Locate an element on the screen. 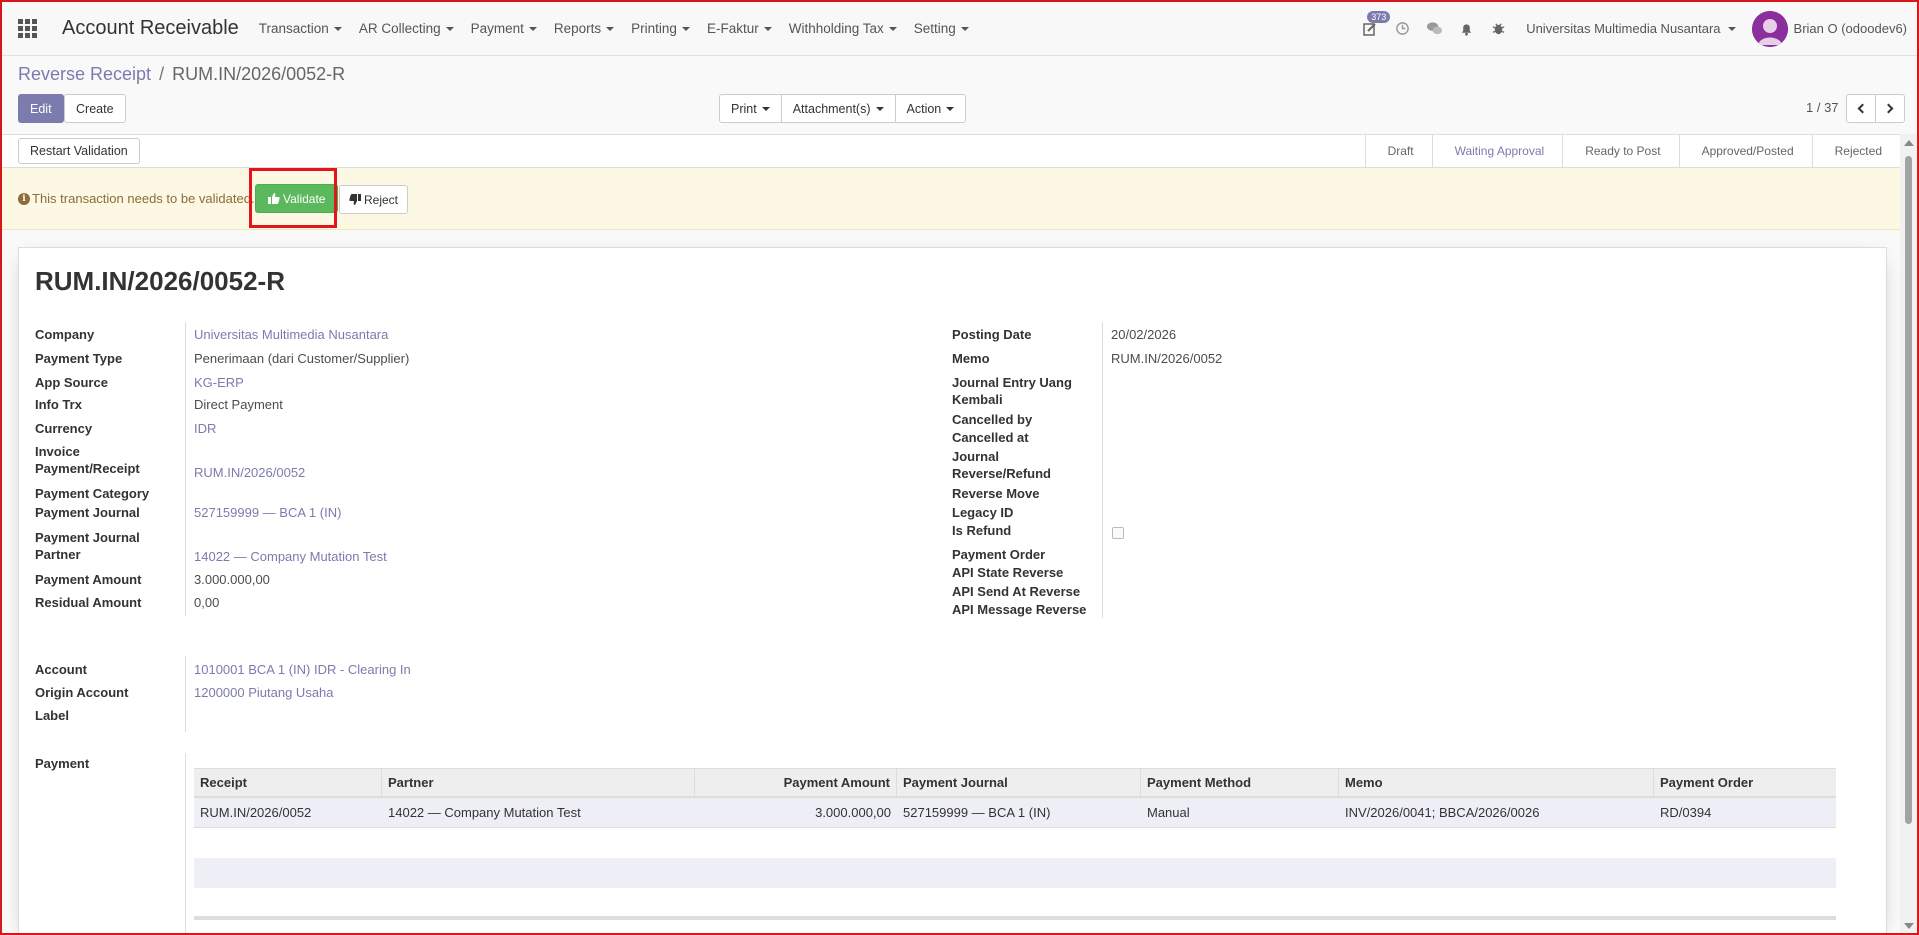 The height and width of the screenshot is (935, 1919). vertical-scrollbar is located at coordinates (1908, 533).